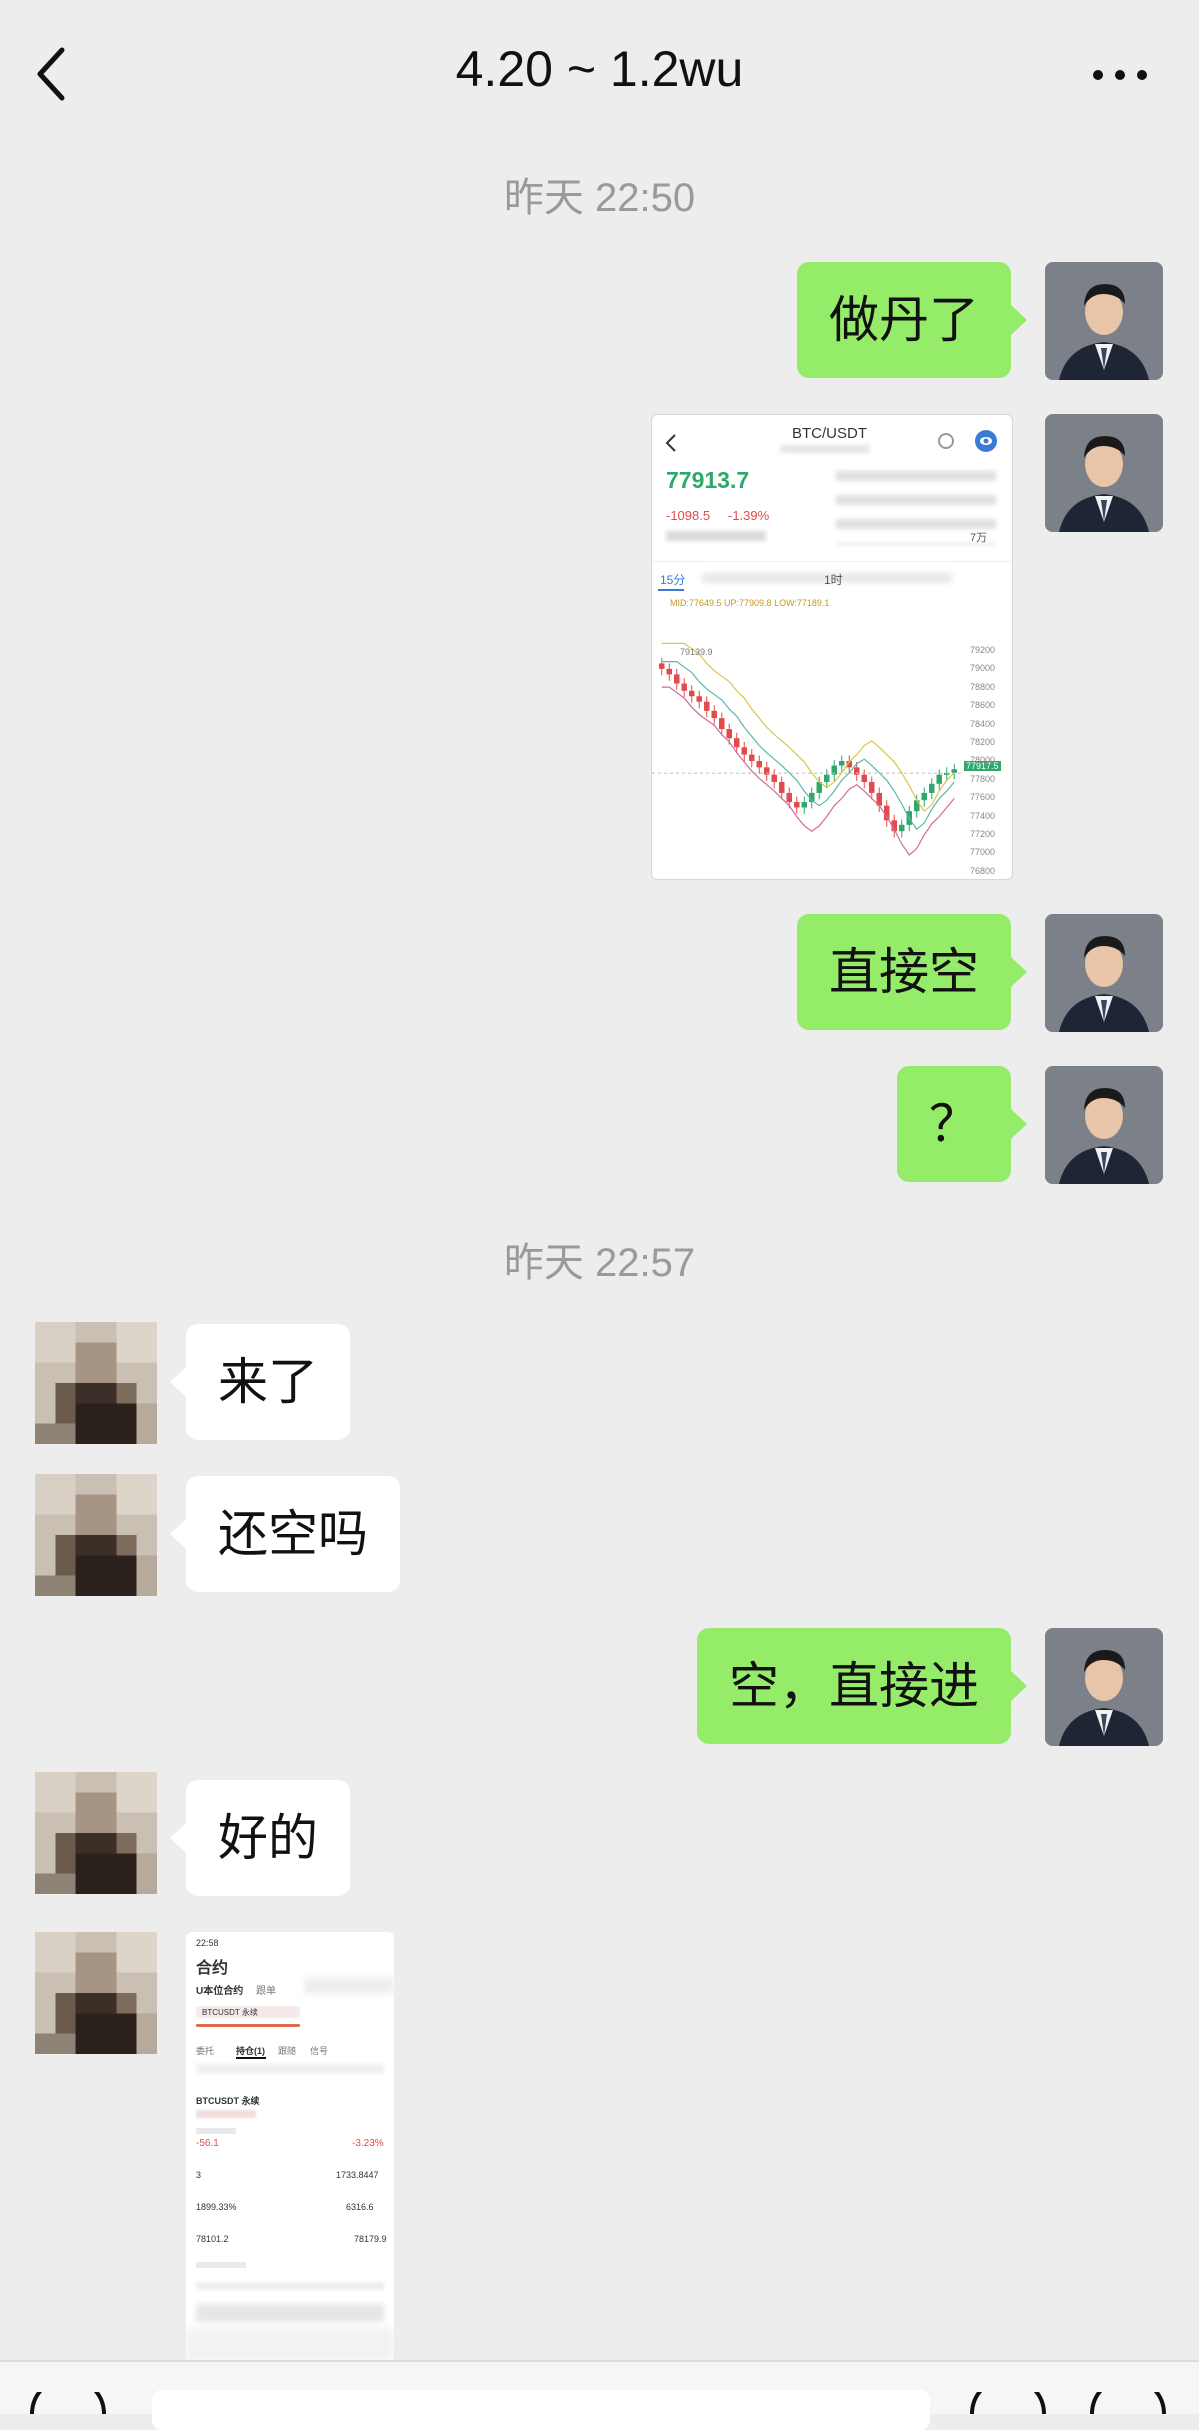  What do you see at coordinates (599, 1263) in the screenshot?
I see `timestamp: 昨天 22:57` at bounding box center [599, 1263].